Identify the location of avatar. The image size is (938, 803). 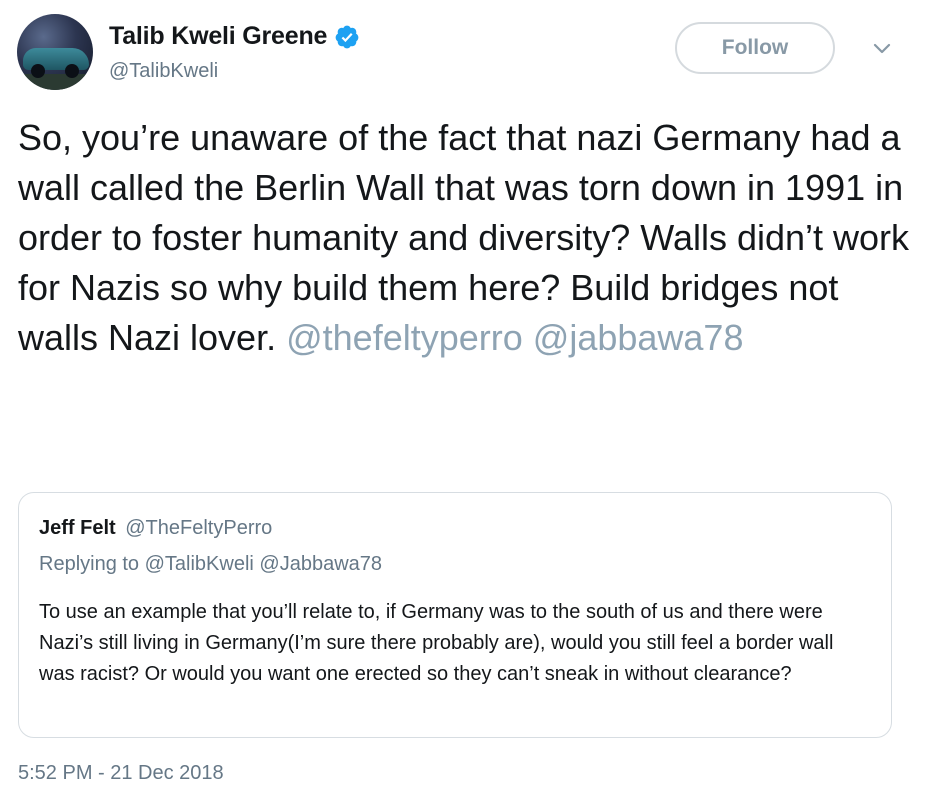
(55, 52).